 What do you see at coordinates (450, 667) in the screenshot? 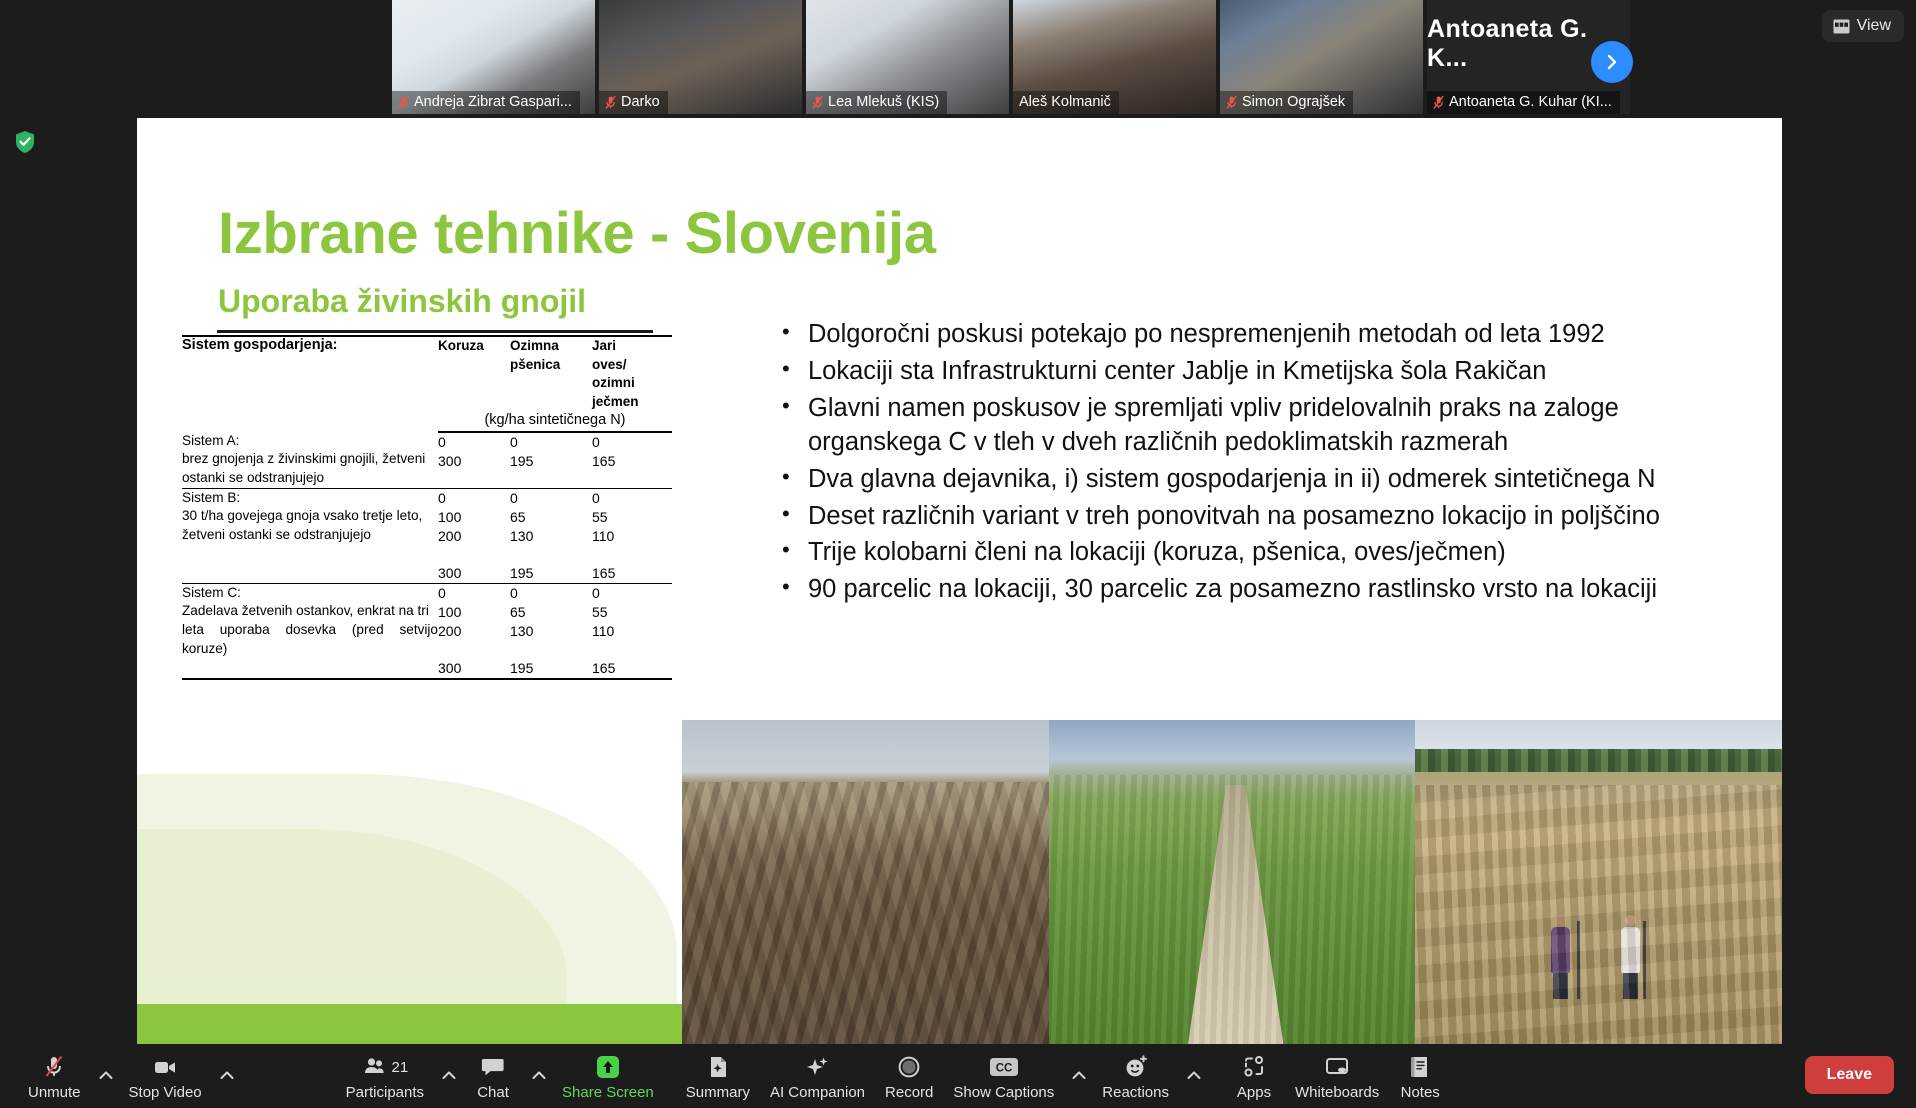
I see `table-cell-koruza-2-3: 300` at bounding box center [450, 667].